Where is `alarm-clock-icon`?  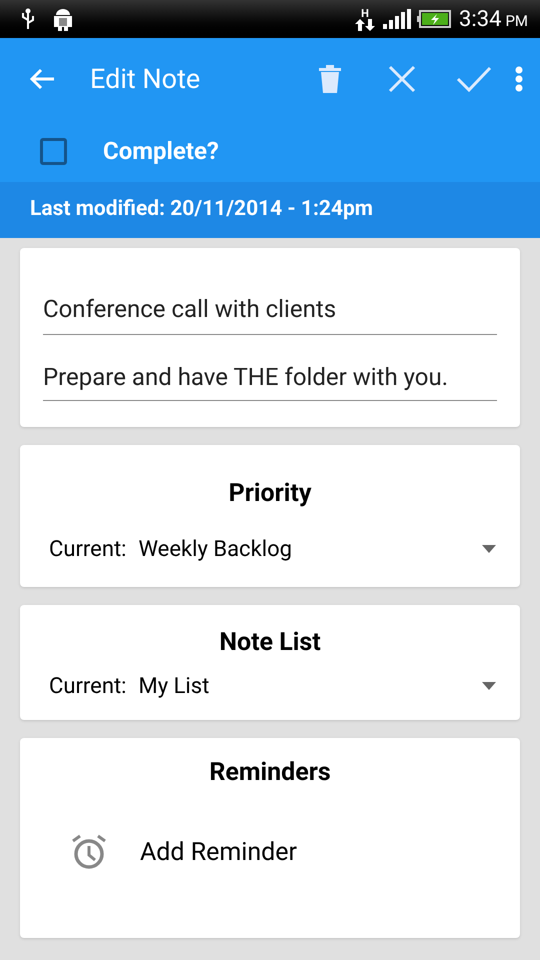 alarm-clock-icon is located at coordinates (89, 852).